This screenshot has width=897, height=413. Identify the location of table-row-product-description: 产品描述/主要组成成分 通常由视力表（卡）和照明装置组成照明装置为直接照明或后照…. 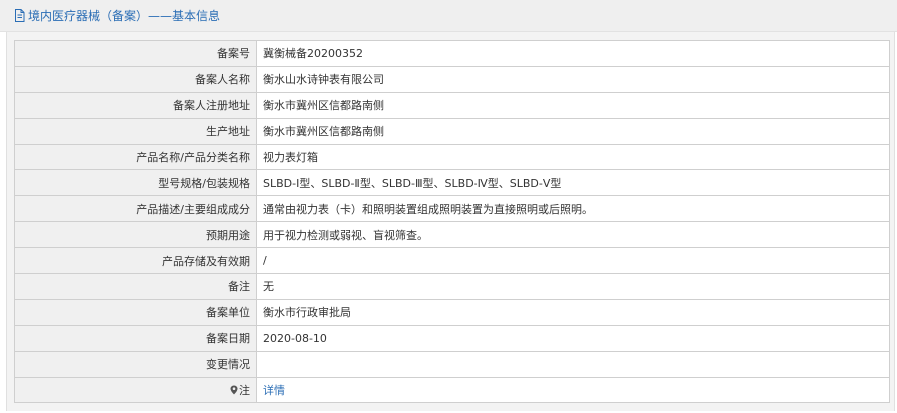
(452, 209).